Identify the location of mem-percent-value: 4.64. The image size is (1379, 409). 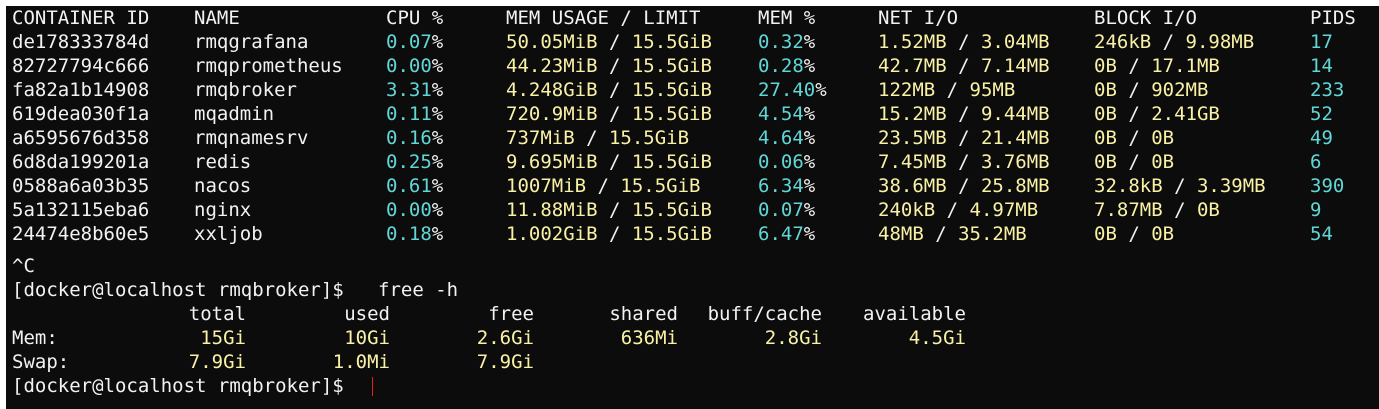
(781, 138).